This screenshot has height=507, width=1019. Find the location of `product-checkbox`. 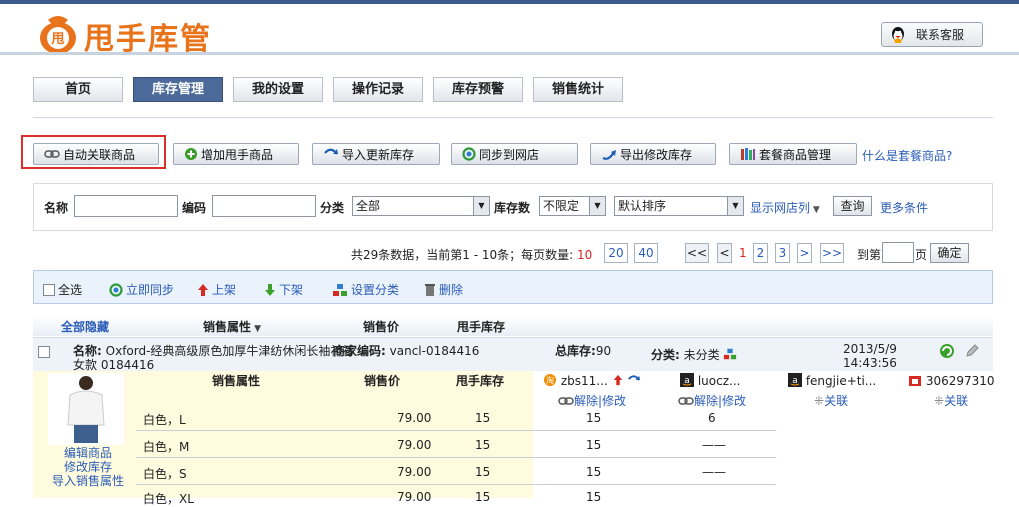

product-checkbox is located at coordinates (44, 352).